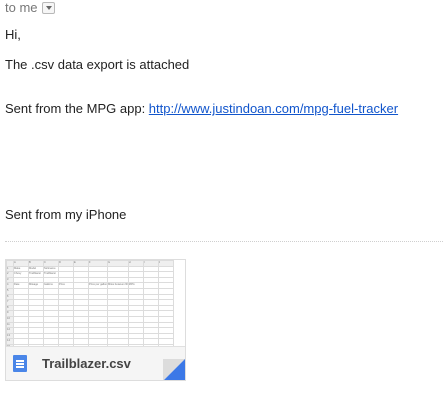  Describe the element at coordinates (77, 108) in the screenshot. I see `sent-from-app-prefix: Sent from the MPG app:` at that location.